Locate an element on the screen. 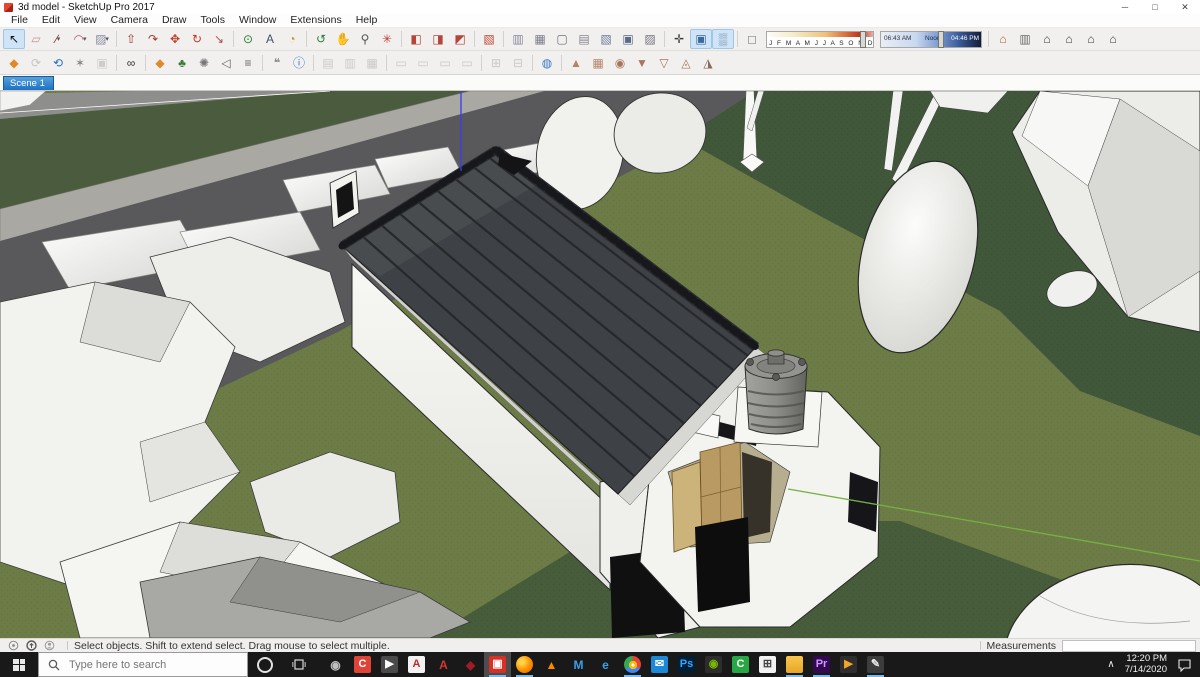  style-wireframe: ▢ is located at coordinates (562, 39).